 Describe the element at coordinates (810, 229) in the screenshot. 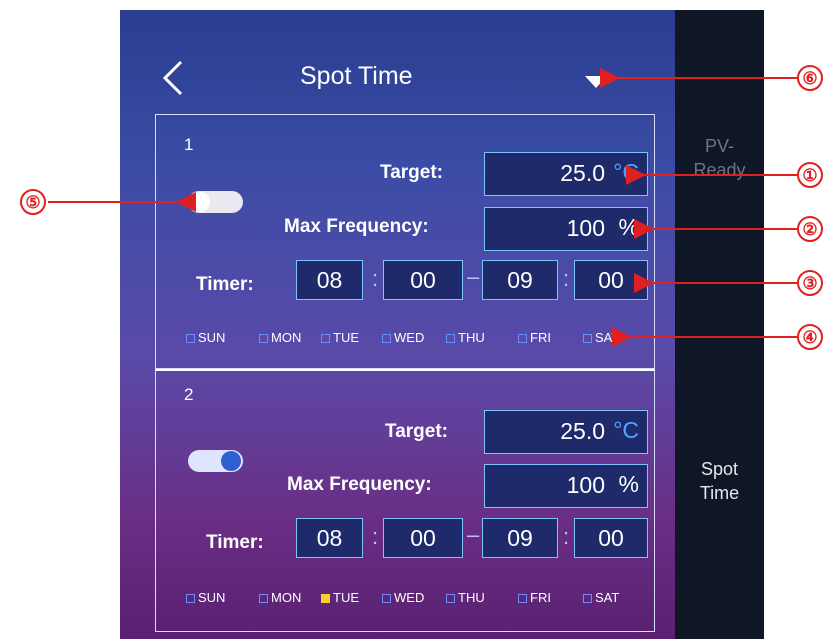

I see `callout-2: ②` at that location.